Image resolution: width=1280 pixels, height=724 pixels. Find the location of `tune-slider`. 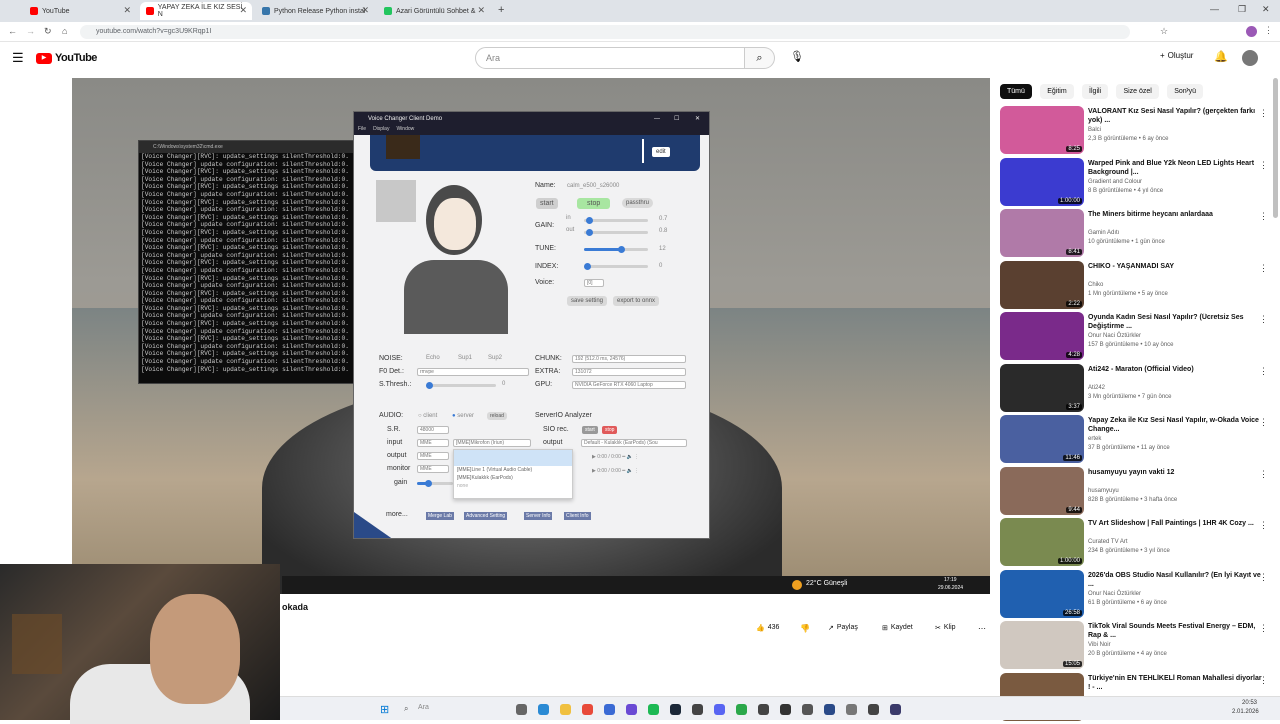

tune-slider is located at coordinates (616, 249).